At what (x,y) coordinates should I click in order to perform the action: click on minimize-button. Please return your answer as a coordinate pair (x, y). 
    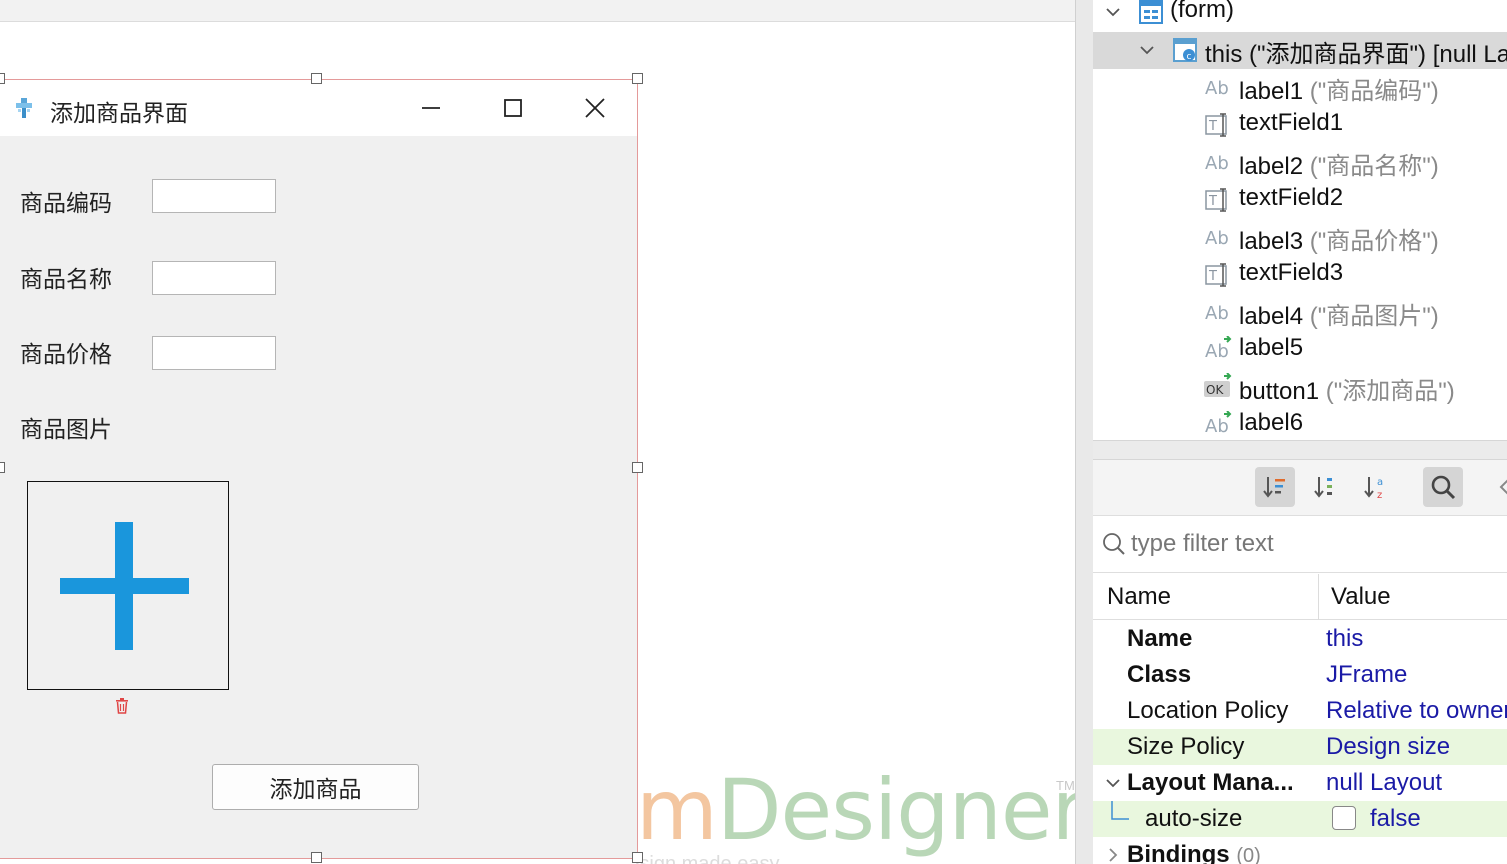
    Looking at the image, I should click on (431, 108).